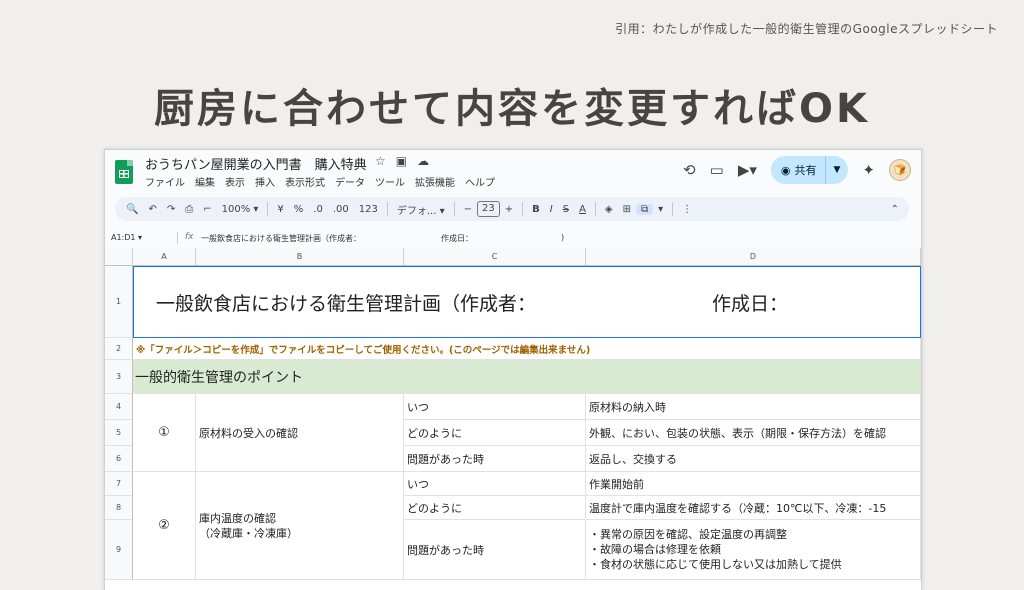 The image size is (1024, 590). I want to click on item1-when-label: いつ, so click(495, 407).